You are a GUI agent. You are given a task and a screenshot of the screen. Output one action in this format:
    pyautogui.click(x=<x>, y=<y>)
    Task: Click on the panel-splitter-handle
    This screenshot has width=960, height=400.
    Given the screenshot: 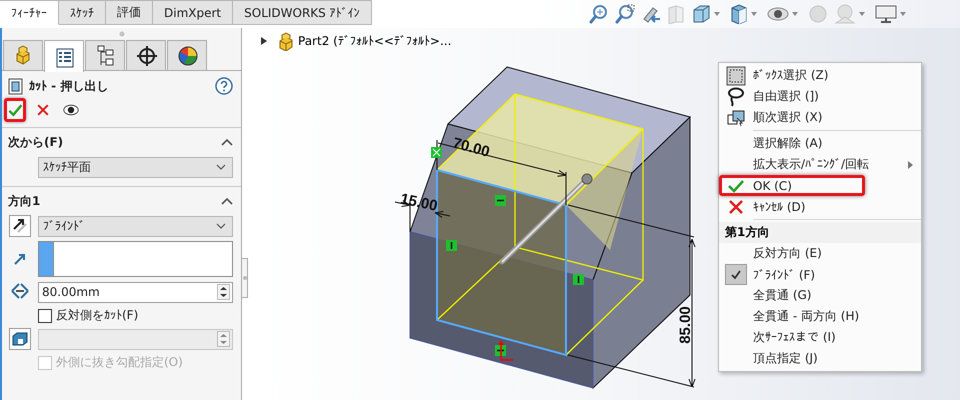 What is the action you would take?
    pyautogui.click(x=245, y=278)
    